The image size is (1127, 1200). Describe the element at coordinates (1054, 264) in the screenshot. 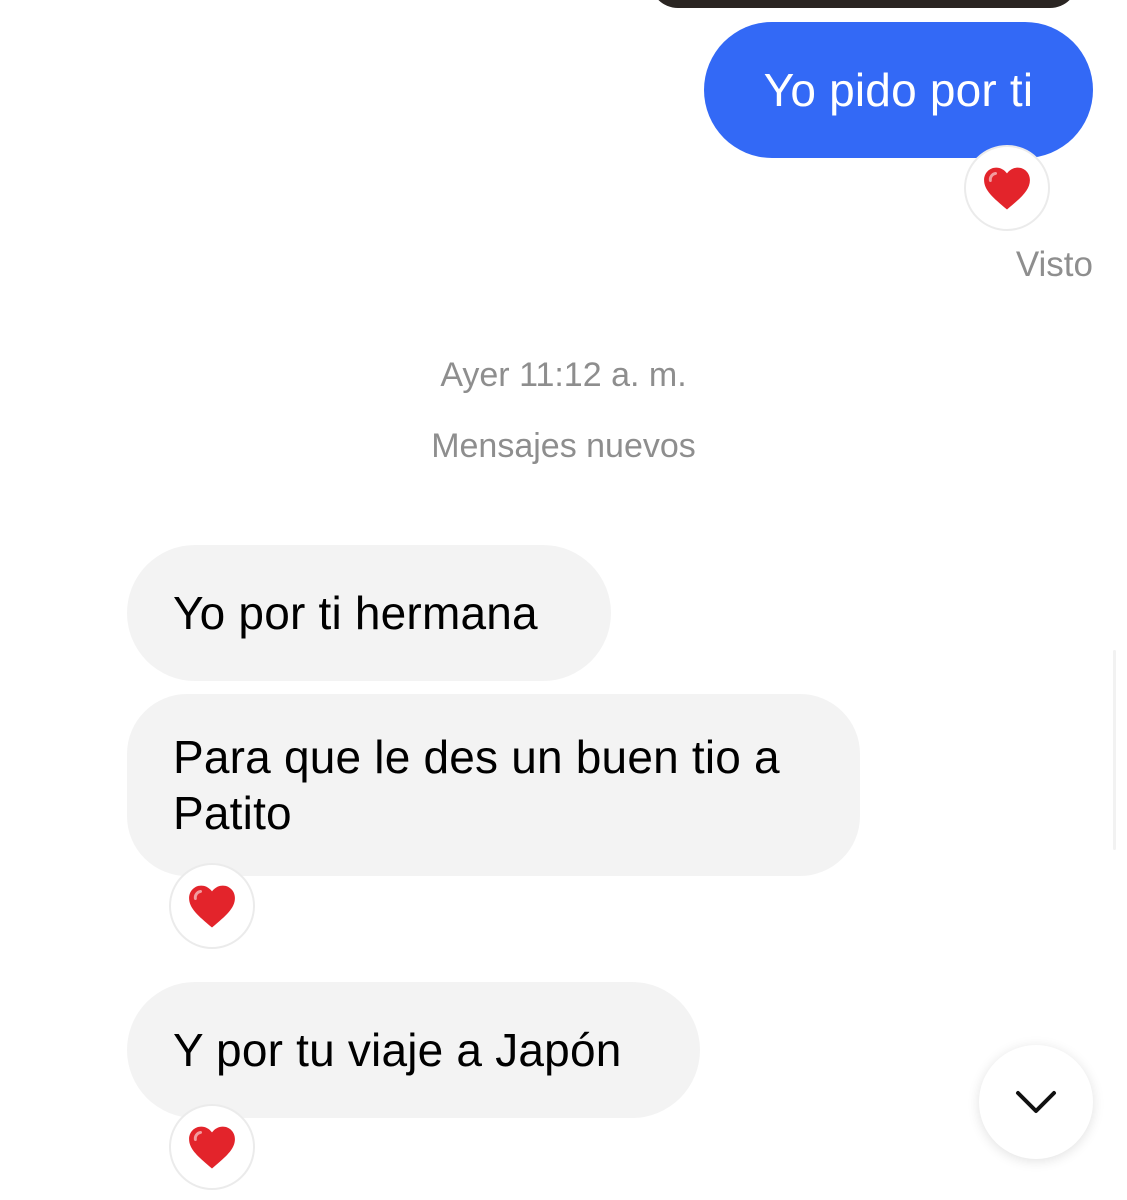

I see `seen-status: Visto` at that location.